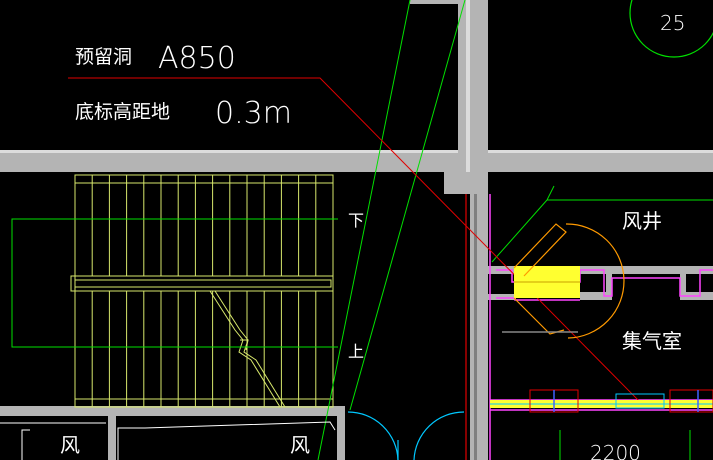 The image size is (713, 460). I want to click on bottom-elevation-value: 0.3m, so click(253, 113).